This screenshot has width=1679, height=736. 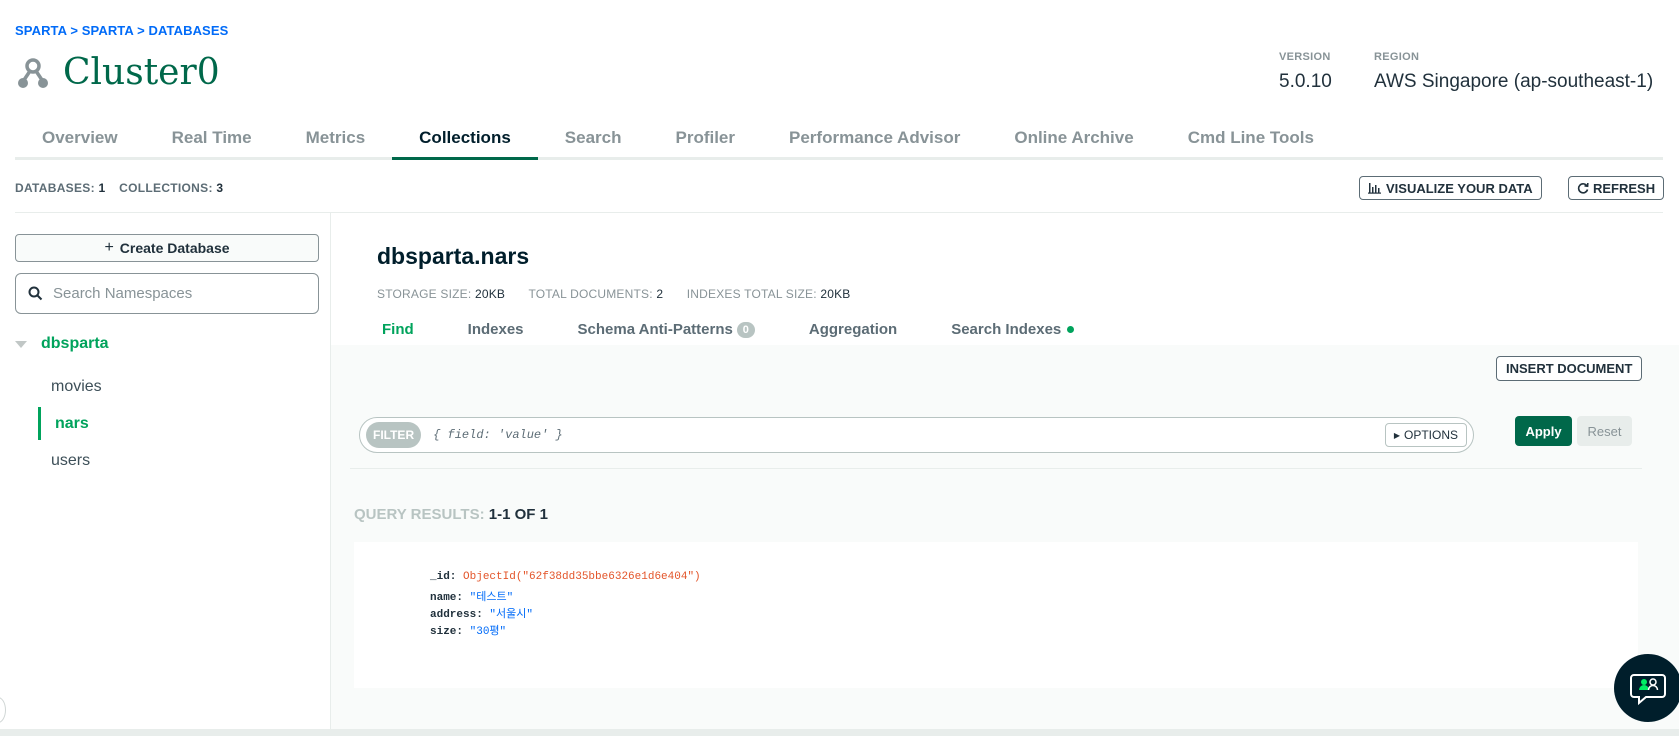 I want to click on visualize-data-label: VISUALIZE YOUR DATA, so click(x=1459, y=188).